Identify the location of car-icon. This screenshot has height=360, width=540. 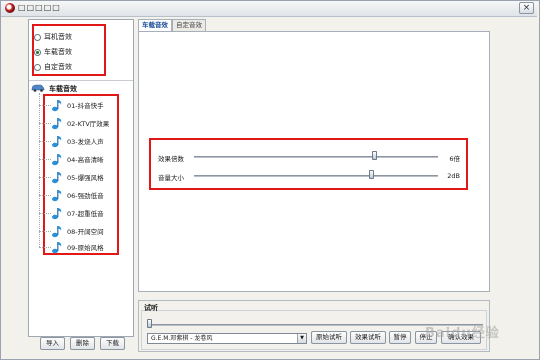
(38, 88).